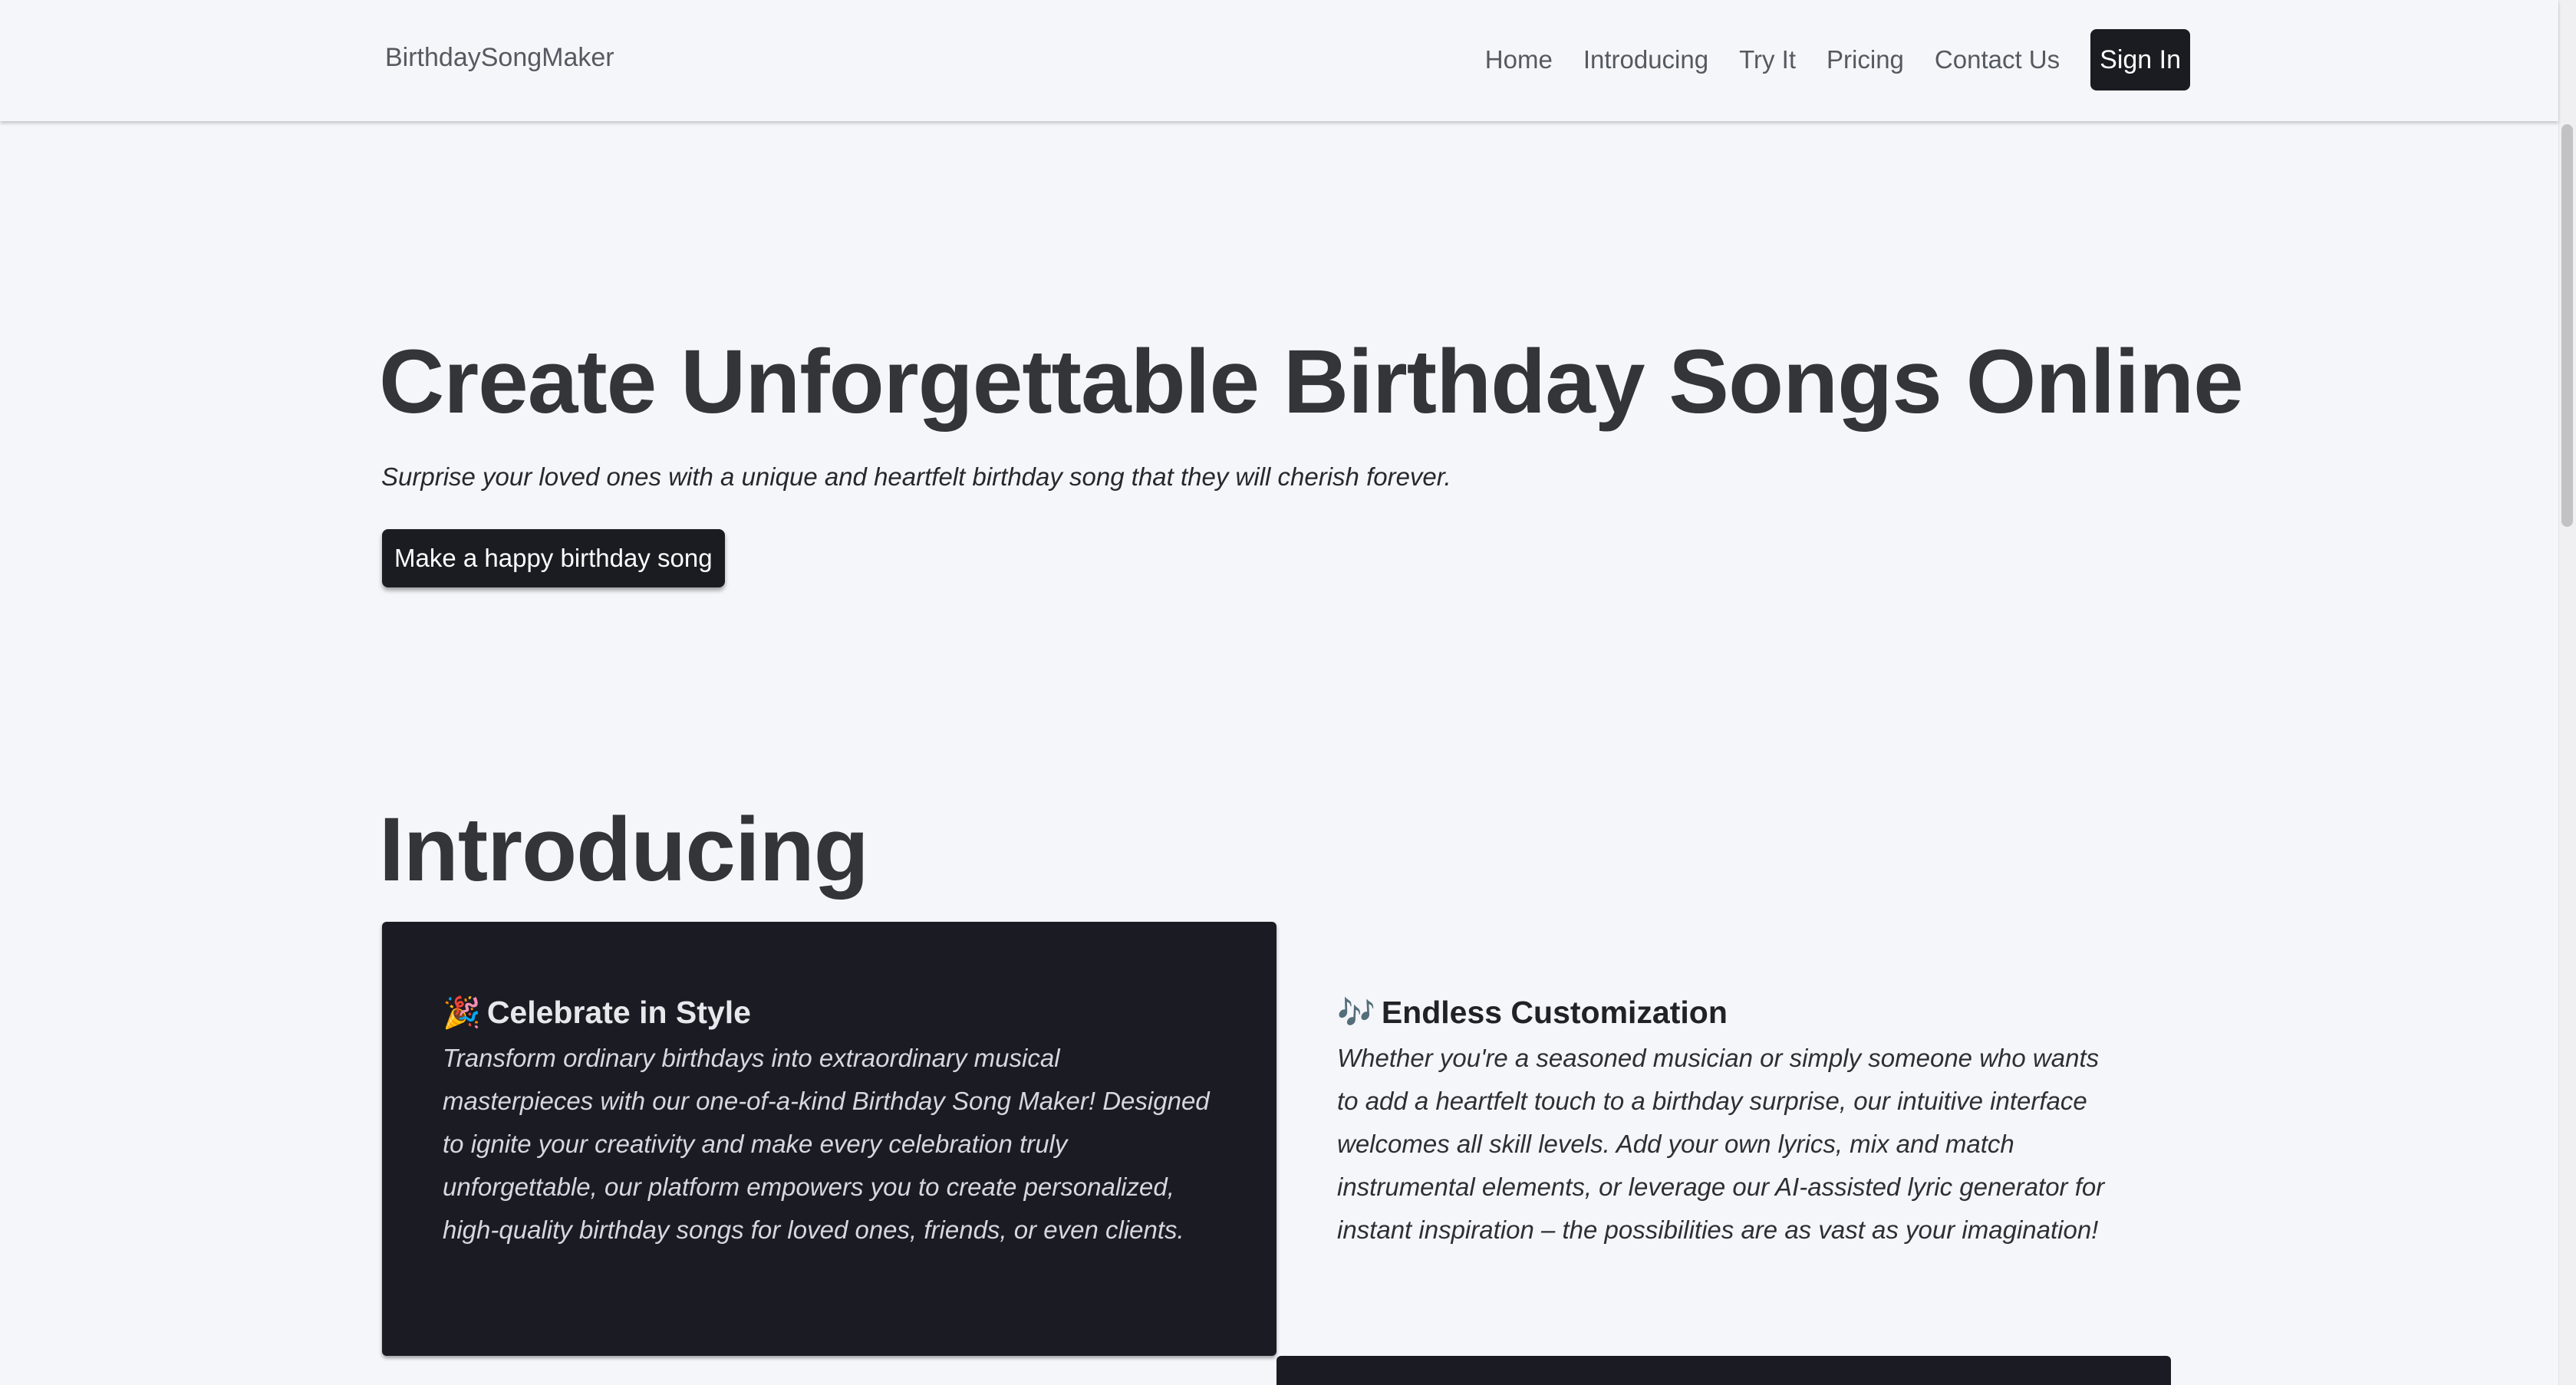 This screenshot has width=2576, height=1385. Describe the element at coordinates (2140, 60) in the screenshot. I see `sign-in-button: Sign In` at that location.